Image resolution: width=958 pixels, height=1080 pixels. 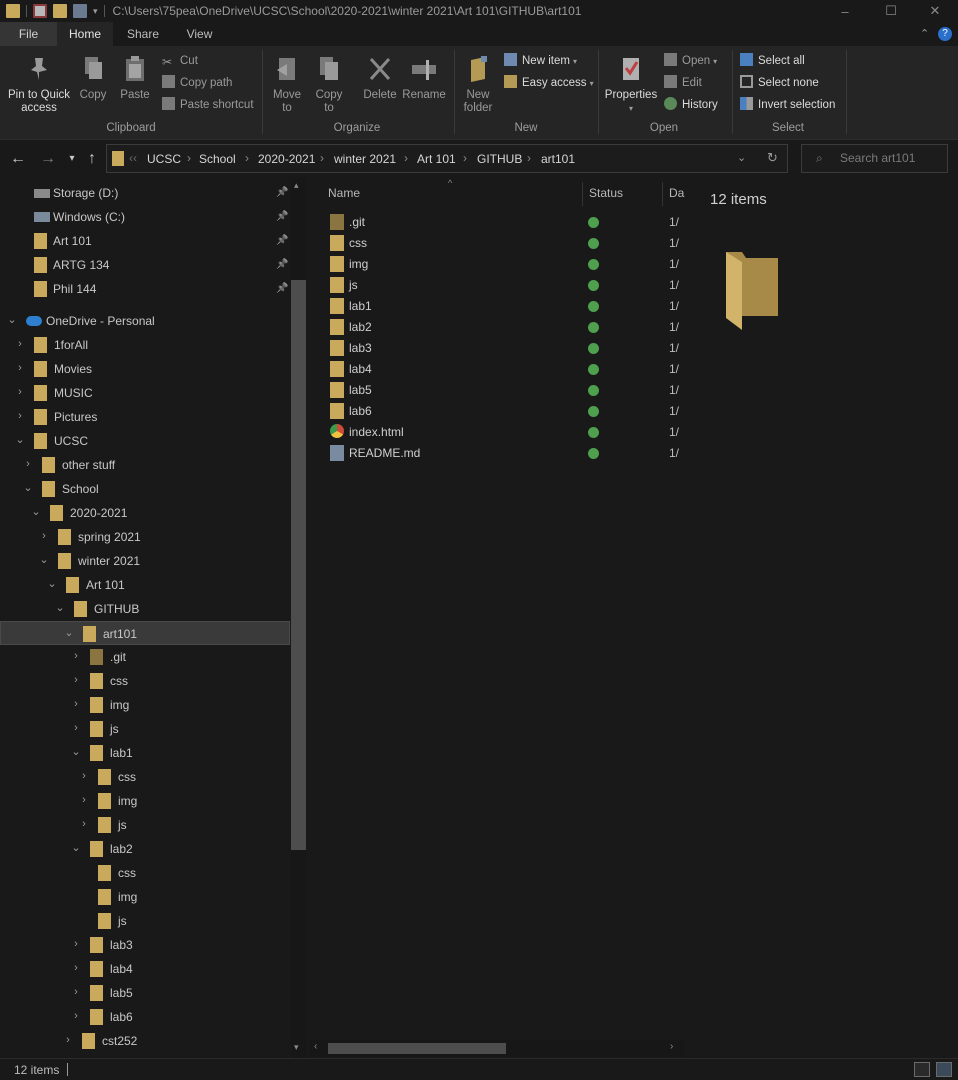 I want to click on sidebar-item-phil-144: Phil 144 📌, so click(x=145, y=289).